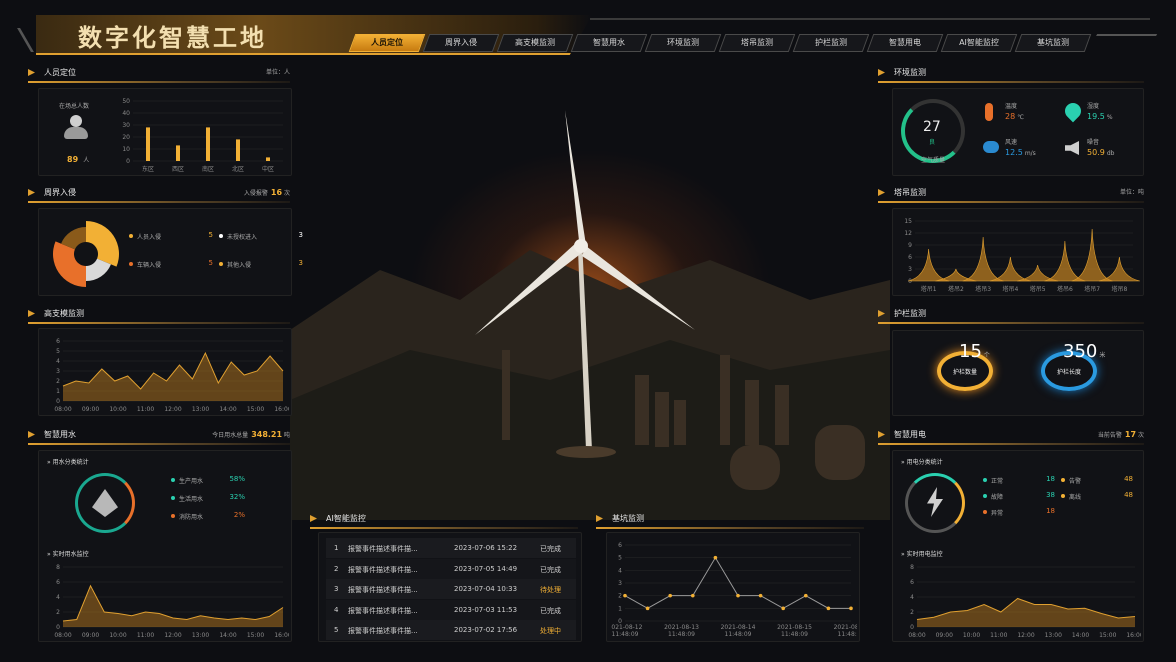  What do you see at coordinates (738, 627) in the screenshot?
I see `x-tick-label: 2021-08-14` at bounding box center [738, 627].